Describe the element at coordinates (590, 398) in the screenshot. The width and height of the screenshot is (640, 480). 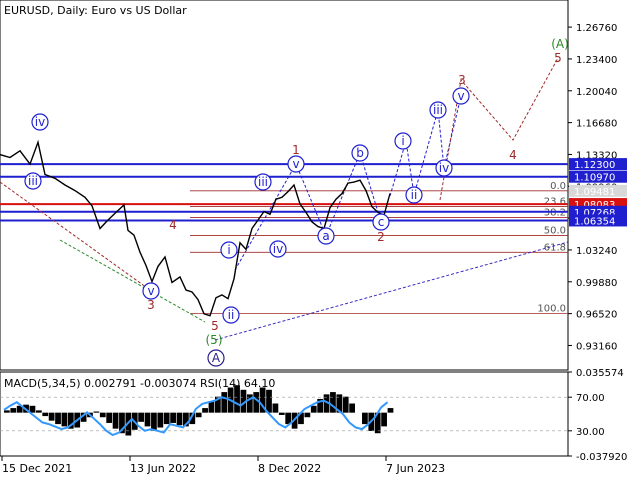
I see `indicator-tick-label: 70.00` at that location.